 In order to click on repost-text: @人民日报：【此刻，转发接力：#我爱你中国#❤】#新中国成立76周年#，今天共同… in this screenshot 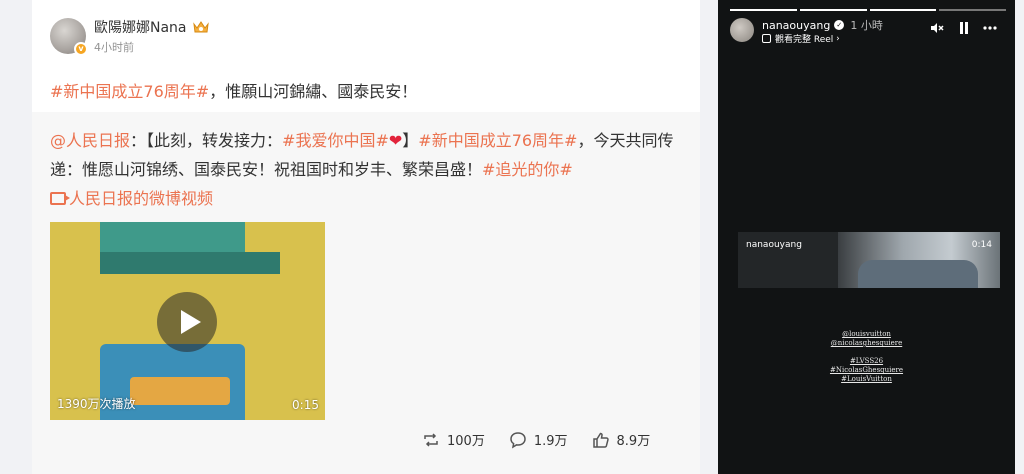, I will do `click(368, 169)`.